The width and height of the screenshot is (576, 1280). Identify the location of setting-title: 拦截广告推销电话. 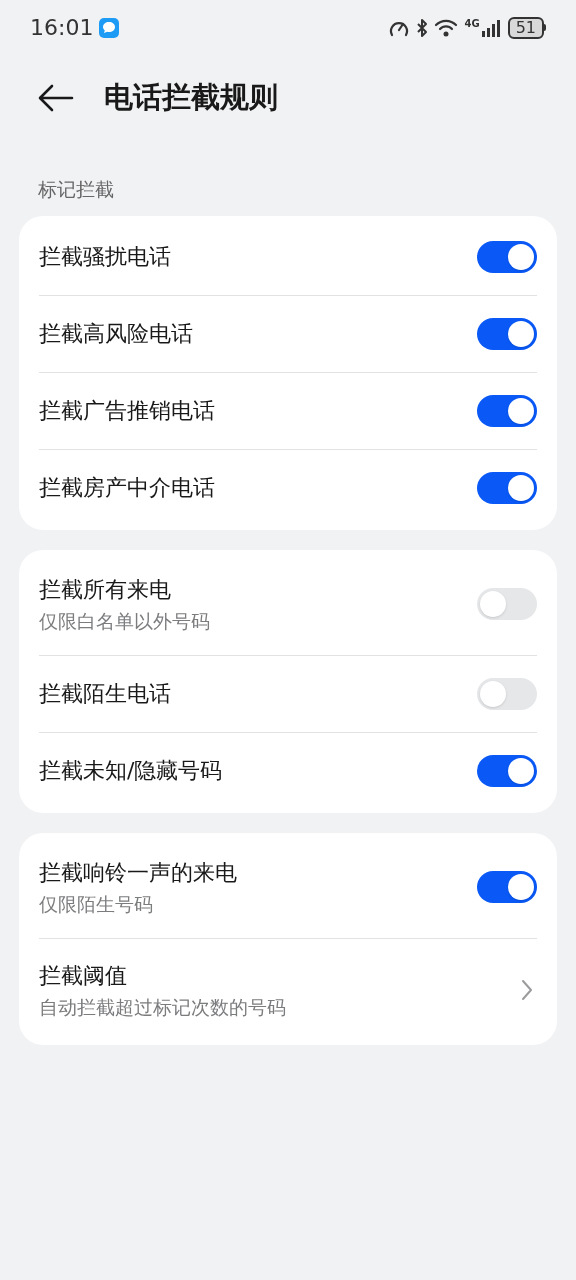
(127, 410).